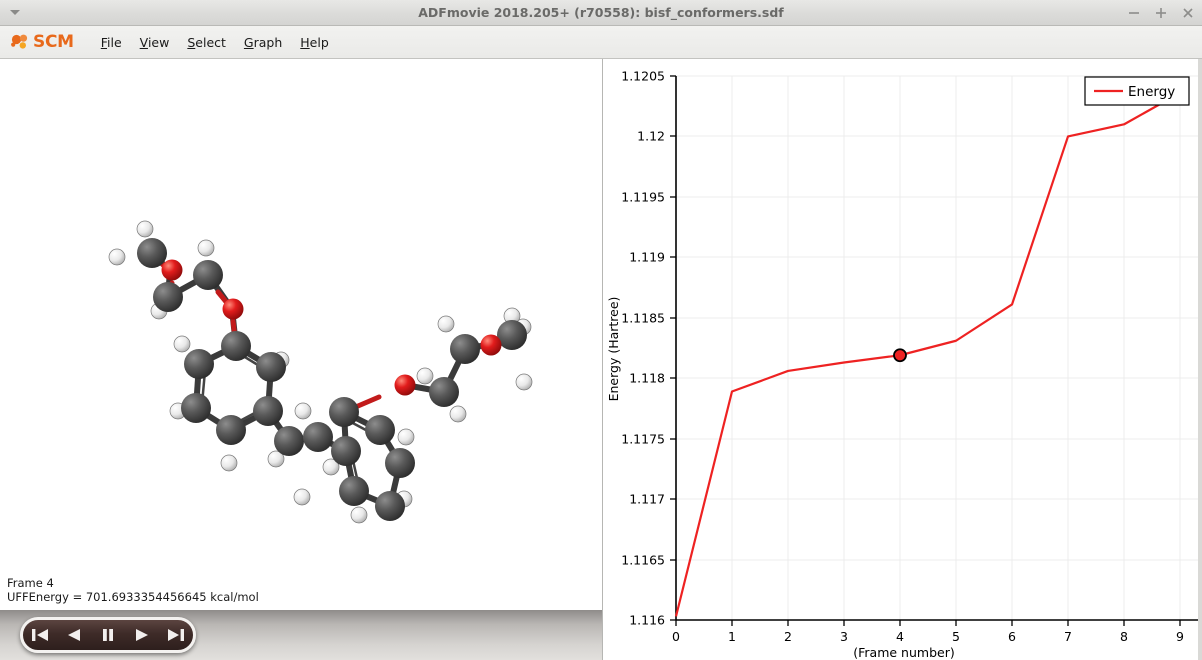 The width and height of the screenshot is (1202, 660). I want to click on maximize-icon, so click(1161, 13).